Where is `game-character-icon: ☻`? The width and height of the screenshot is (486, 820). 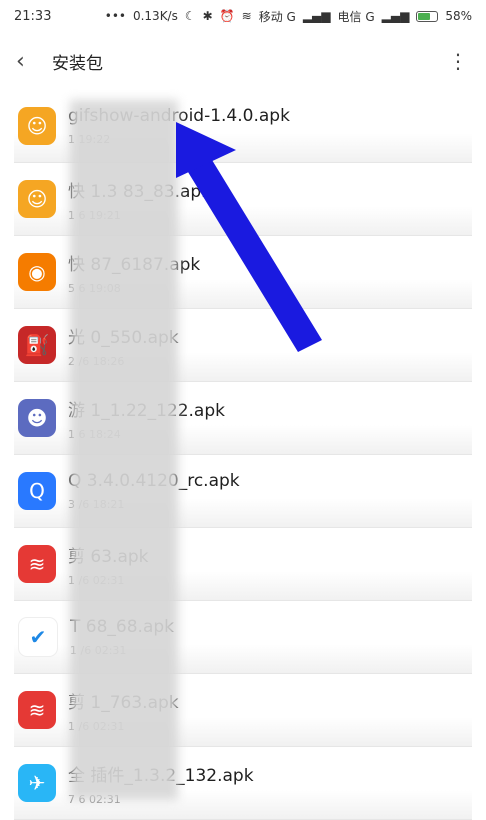
game-character-icon: ☻ is located at coordinates (37, 418).